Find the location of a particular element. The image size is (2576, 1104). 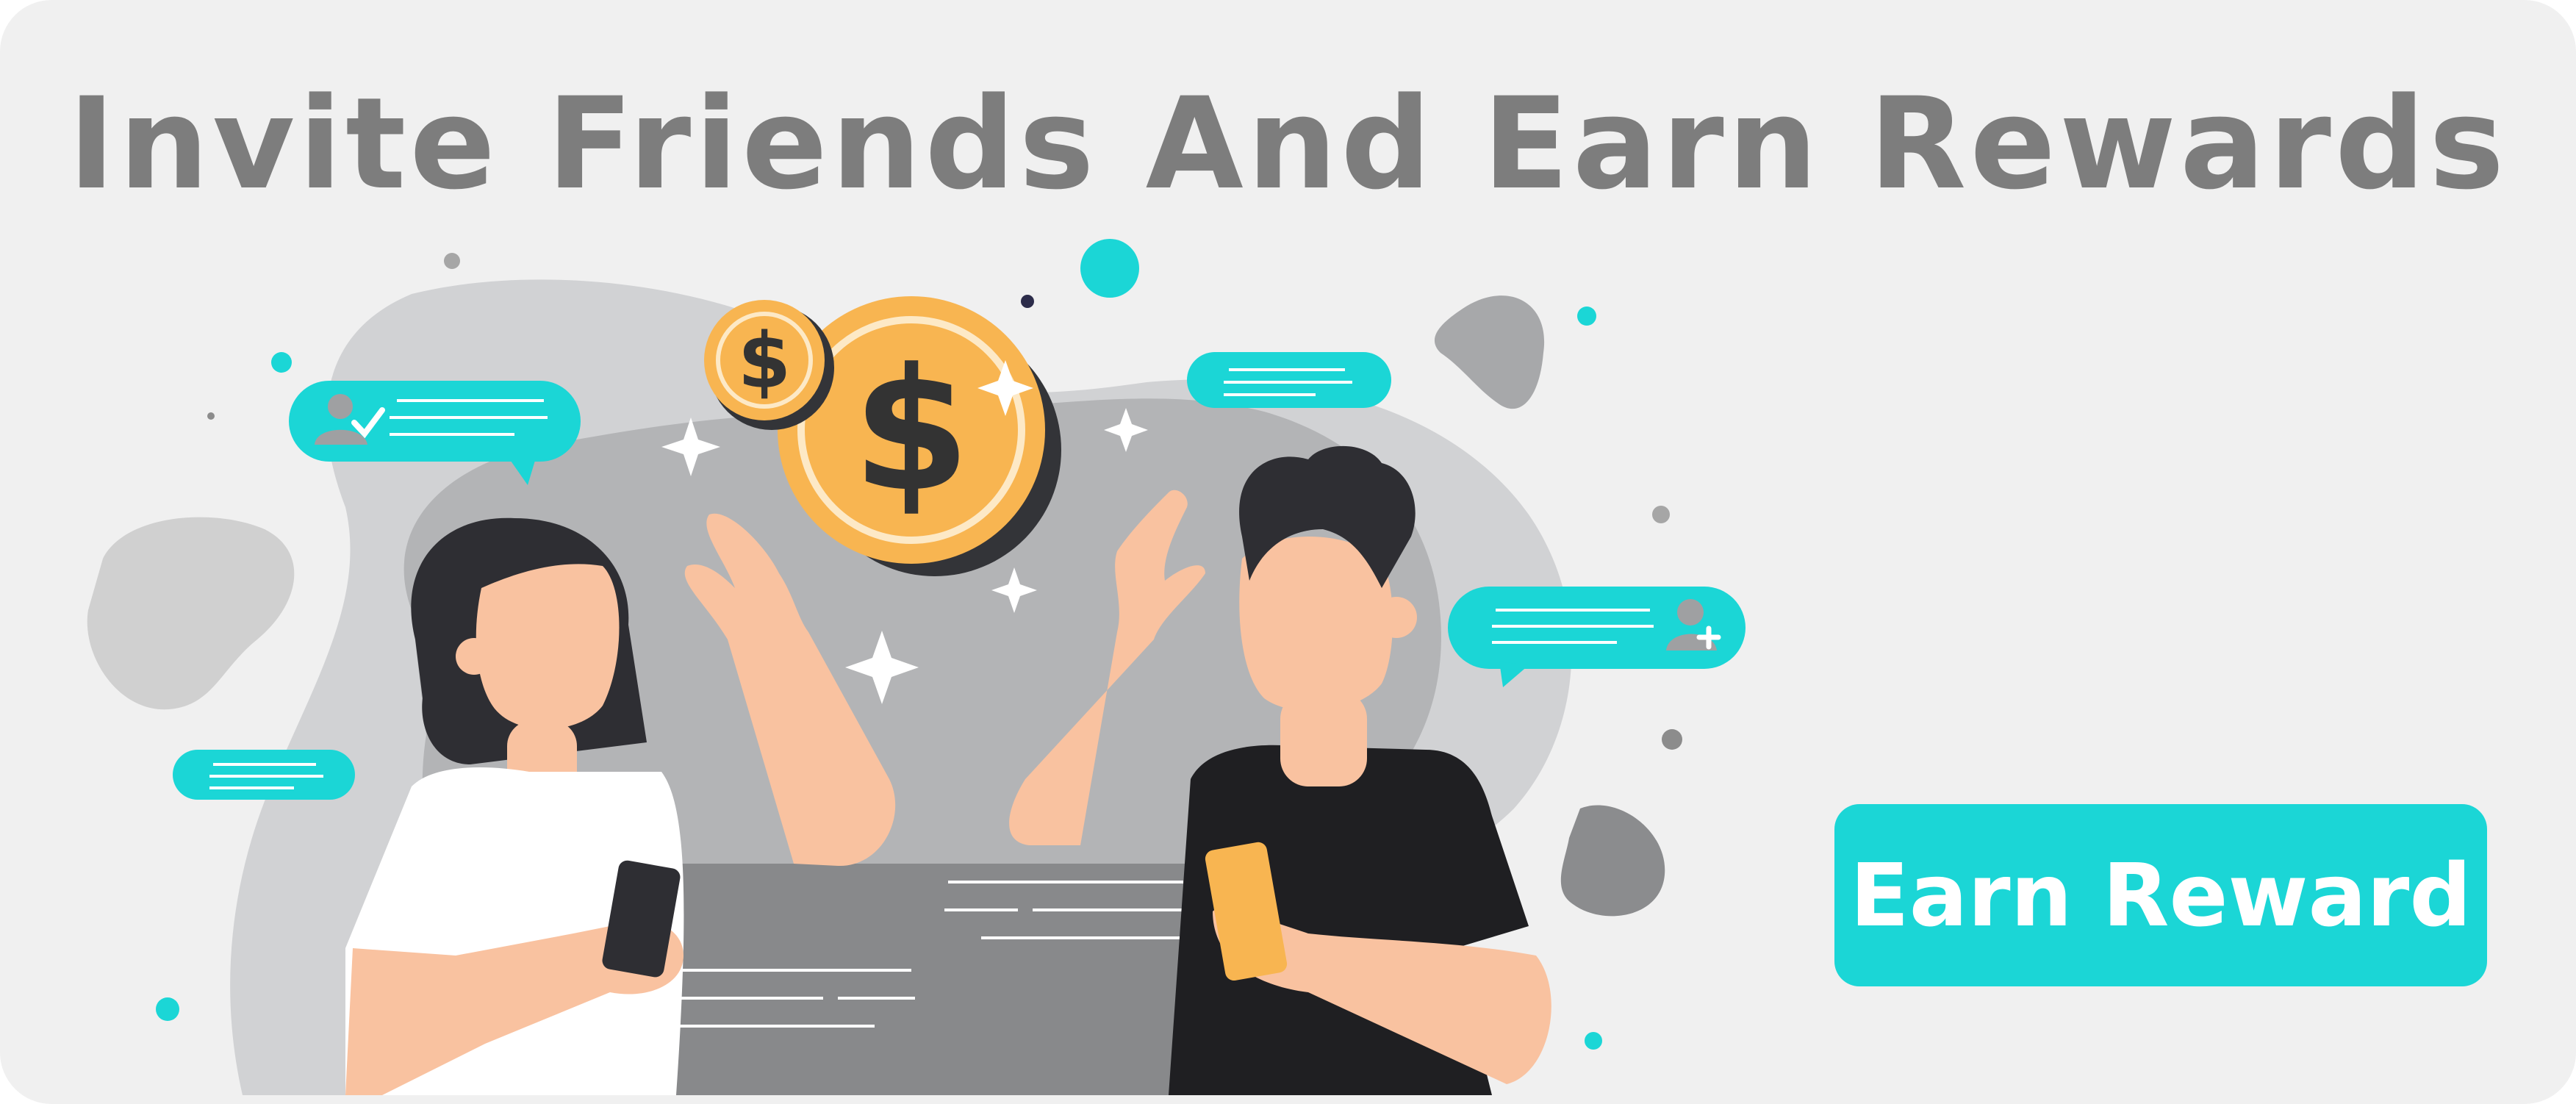

navy-dot is located at coordinates (1027, 301).